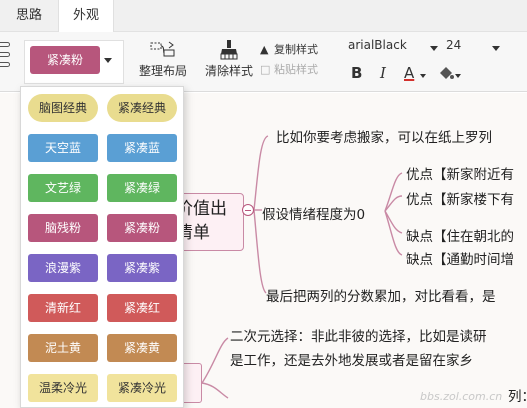  What do you see at coordinates (384, 136) in the screenshot?
I see `branch-top: 比如你要考虑搬家，可以在纸上罗列` at bounding box center [384, 136].